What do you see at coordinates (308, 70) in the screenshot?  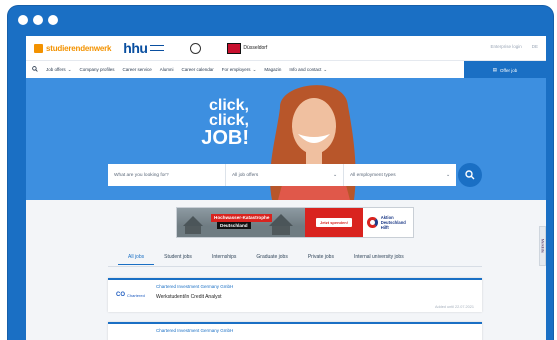 I see `nav-item-info-contact: Info and contact ⌄` at bounding box center [308, 70].